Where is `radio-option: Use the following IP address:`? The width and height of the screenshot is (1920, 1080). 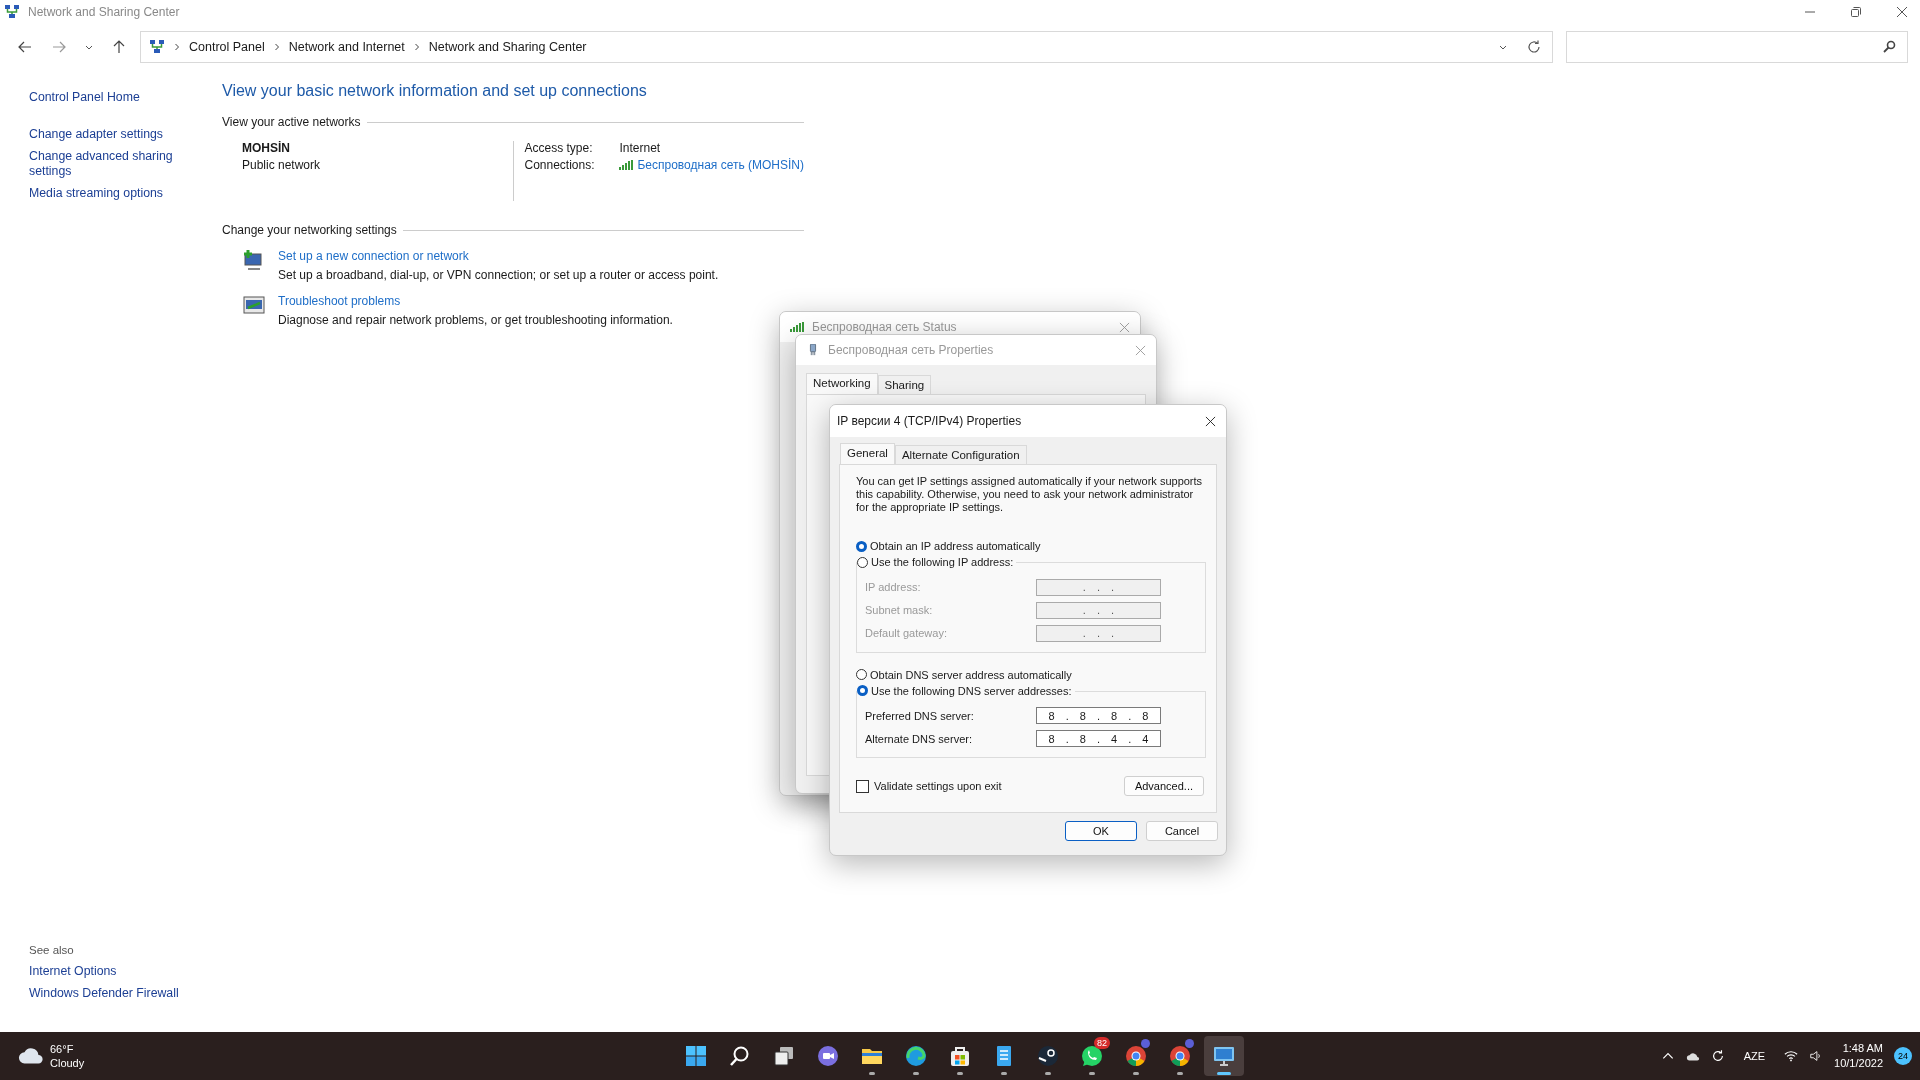 radio-option: Use the following IP address: is located at coordinates (935, 562).